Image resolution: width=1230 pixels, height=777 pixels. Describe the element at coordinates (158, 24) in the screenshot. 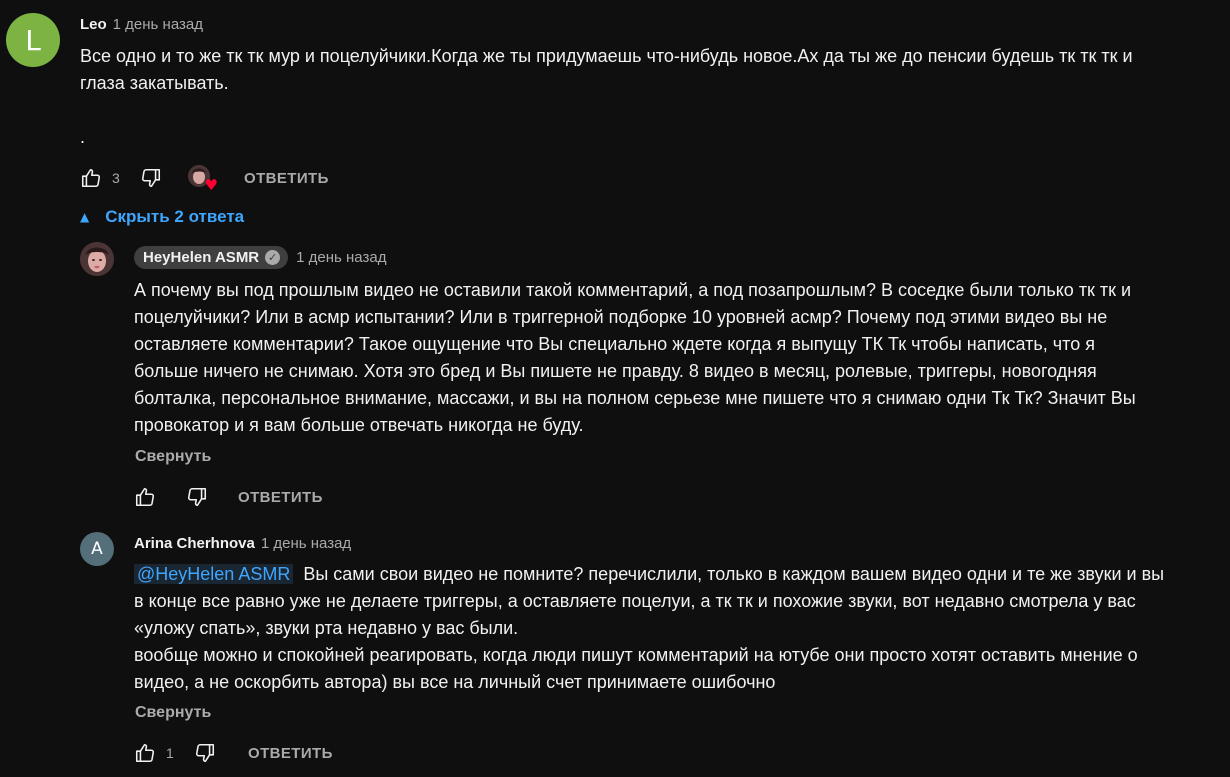

I see `comment-time: 1 день назад` at that location.